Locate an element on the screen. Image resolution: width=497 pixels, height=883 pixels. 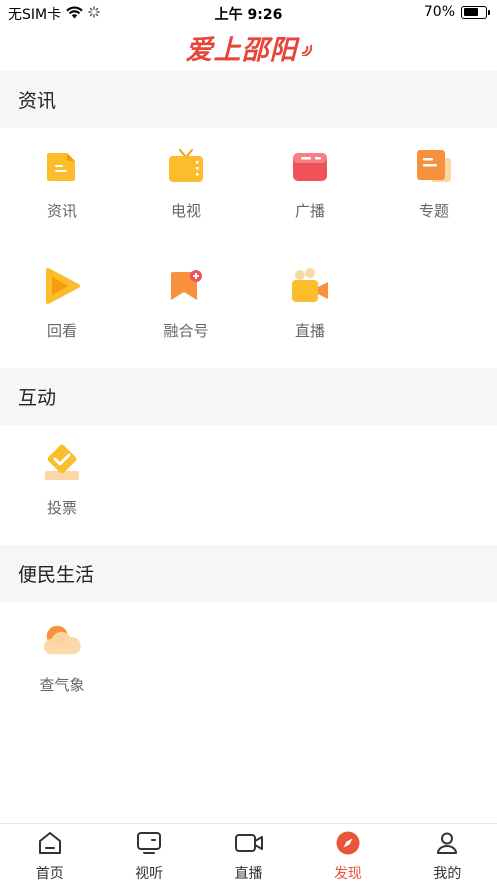
signal-wave-icon is located at coordinates (306, 47).